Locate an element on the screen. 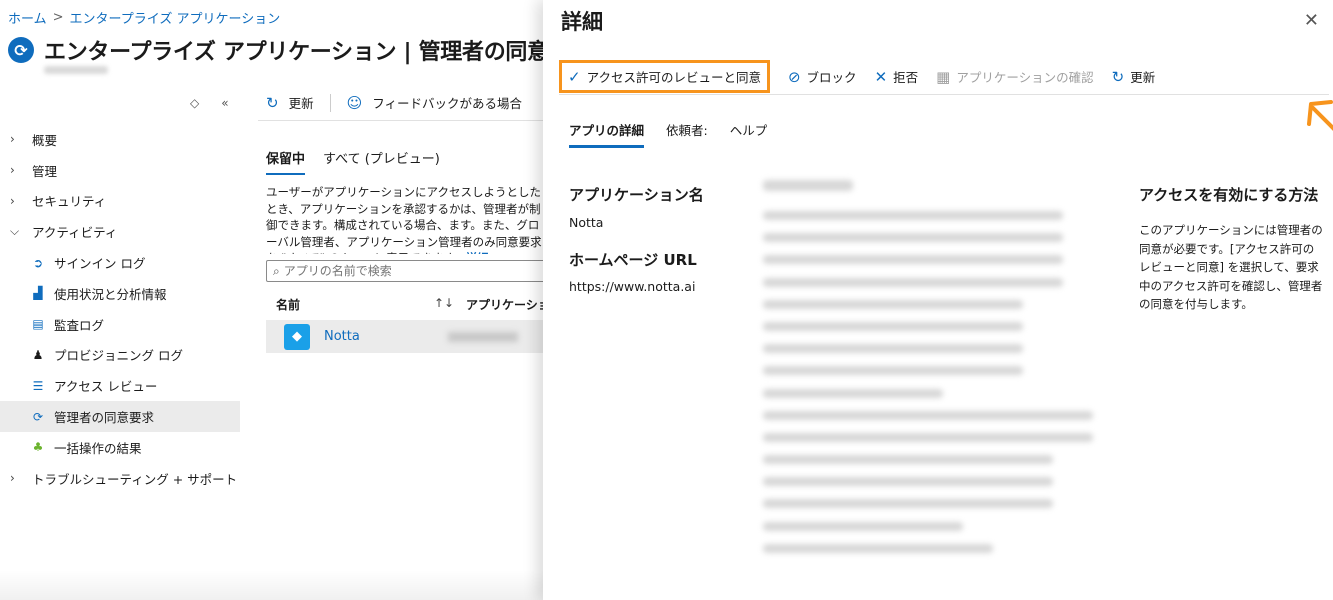 The image size is (1333, 600). block-icon: ⊘ is located at coordinates (794, 76).